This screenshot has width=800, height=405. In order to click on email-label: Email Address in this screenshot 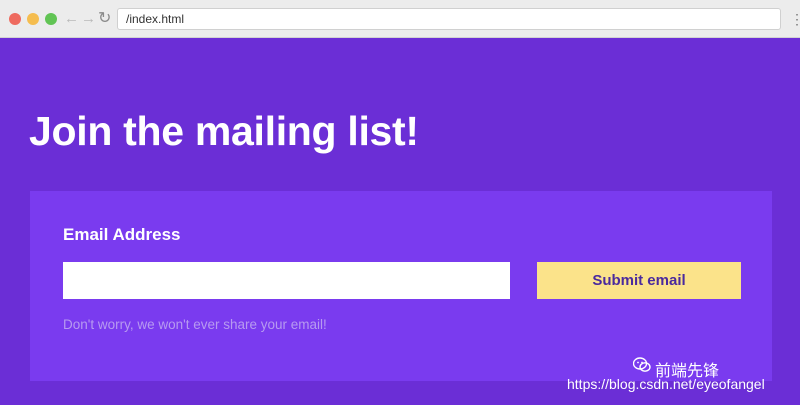, I will do `click(122, 234)`.